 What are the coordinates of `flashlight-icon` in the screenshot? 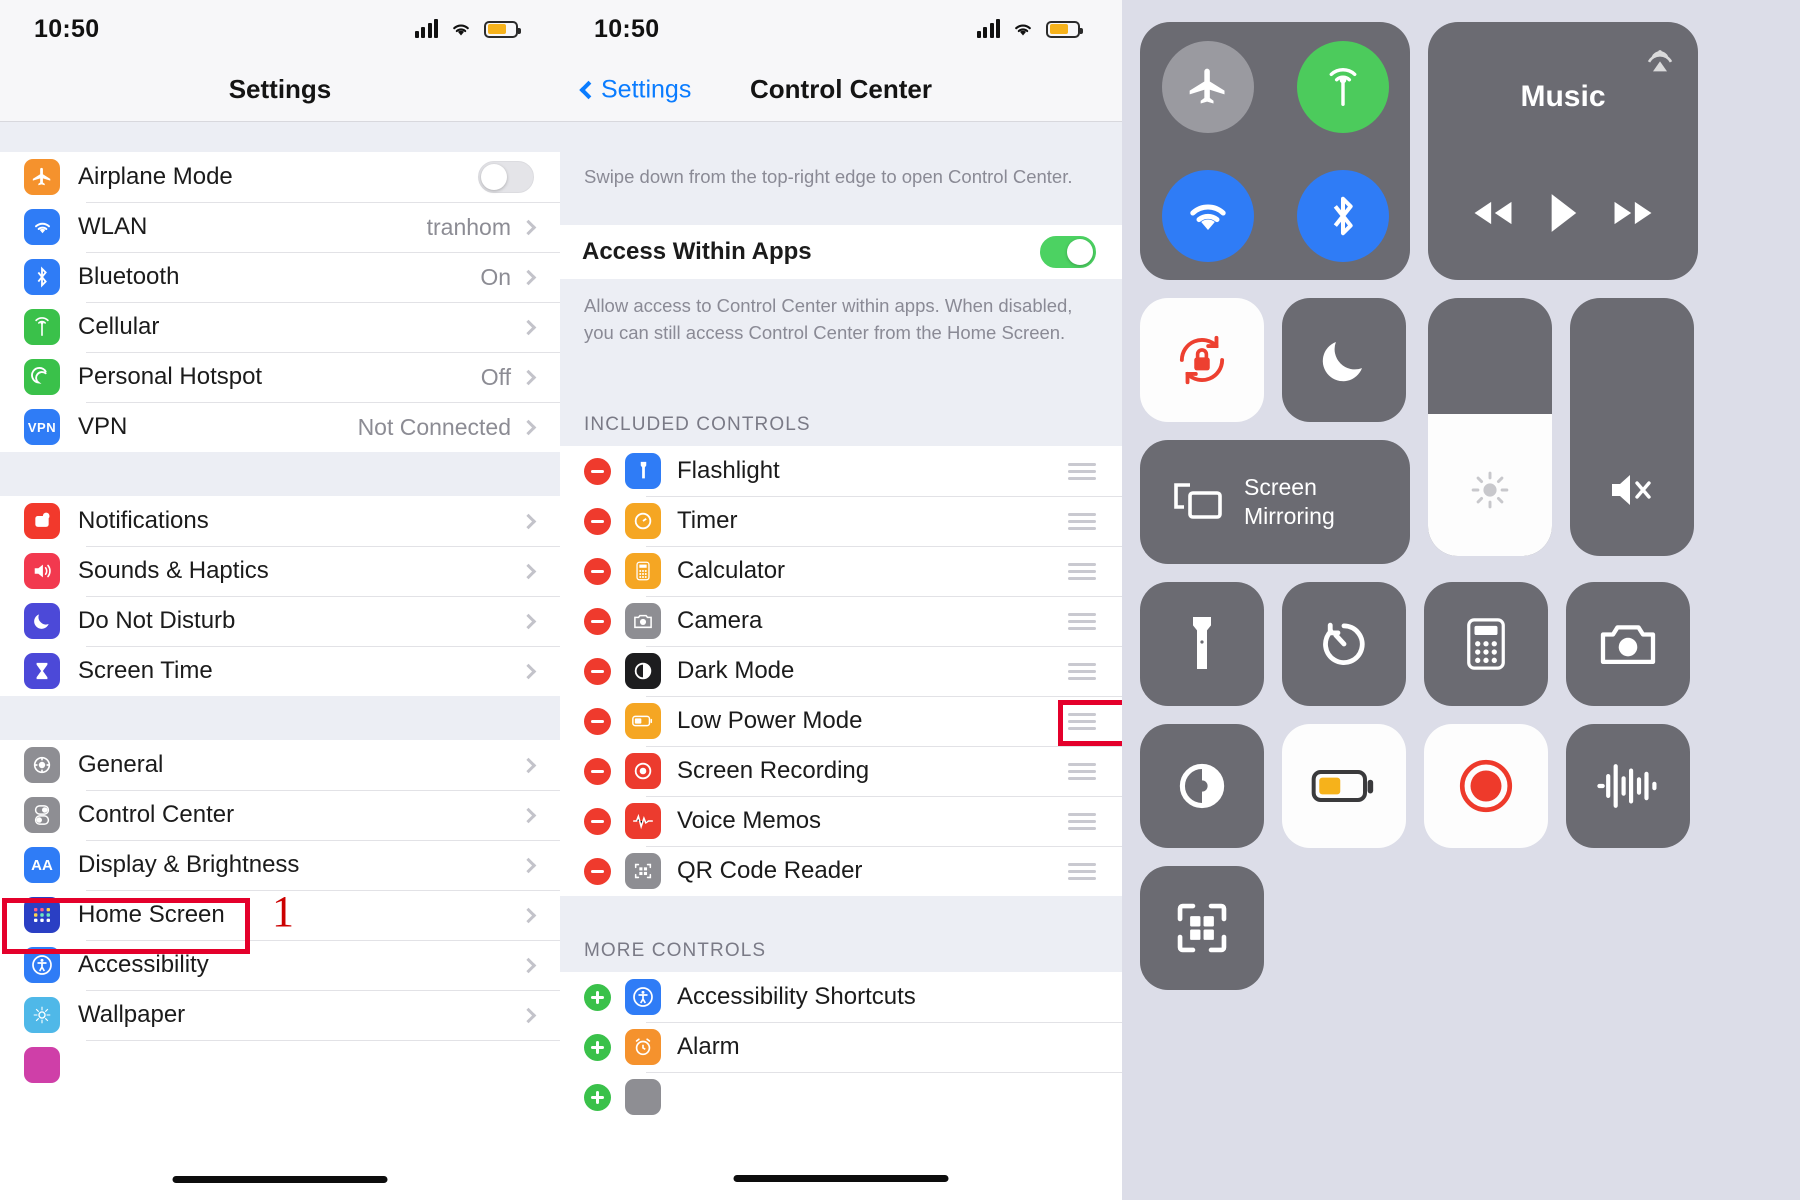 It's located at (1202, 643).